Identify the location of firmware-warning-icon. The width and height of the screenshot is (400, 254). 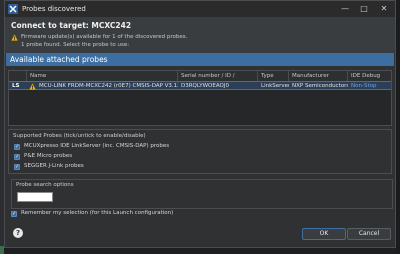
(32, 86).